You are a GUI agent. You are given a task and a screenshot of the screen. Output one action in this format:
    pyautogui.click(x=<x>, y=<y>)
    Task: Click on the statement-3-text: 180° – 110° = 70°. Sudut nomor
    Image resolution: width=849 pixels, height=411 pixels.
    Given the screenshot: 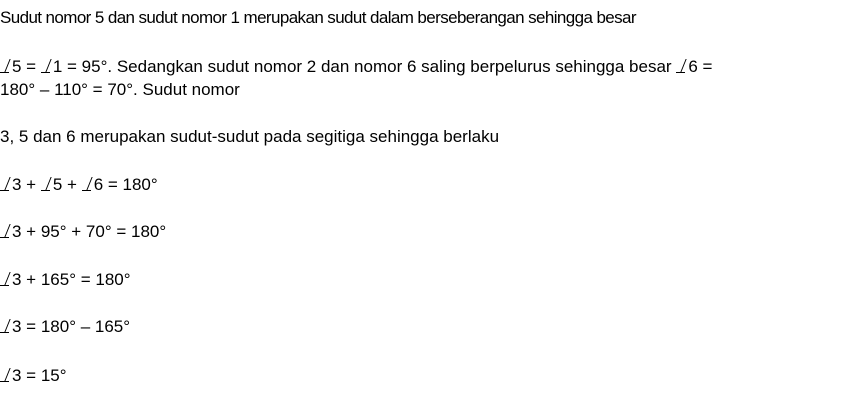 What is the action you would take?
    pyautogui.click(x=120, y=89)
    